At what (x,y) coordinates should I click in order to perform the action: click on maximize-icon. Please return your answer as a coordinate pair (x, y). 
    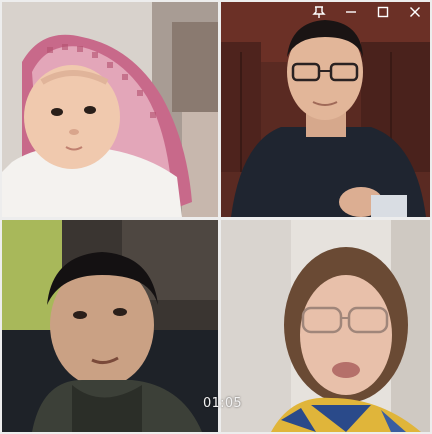
    Looking at the image, I should click on (383, 12).